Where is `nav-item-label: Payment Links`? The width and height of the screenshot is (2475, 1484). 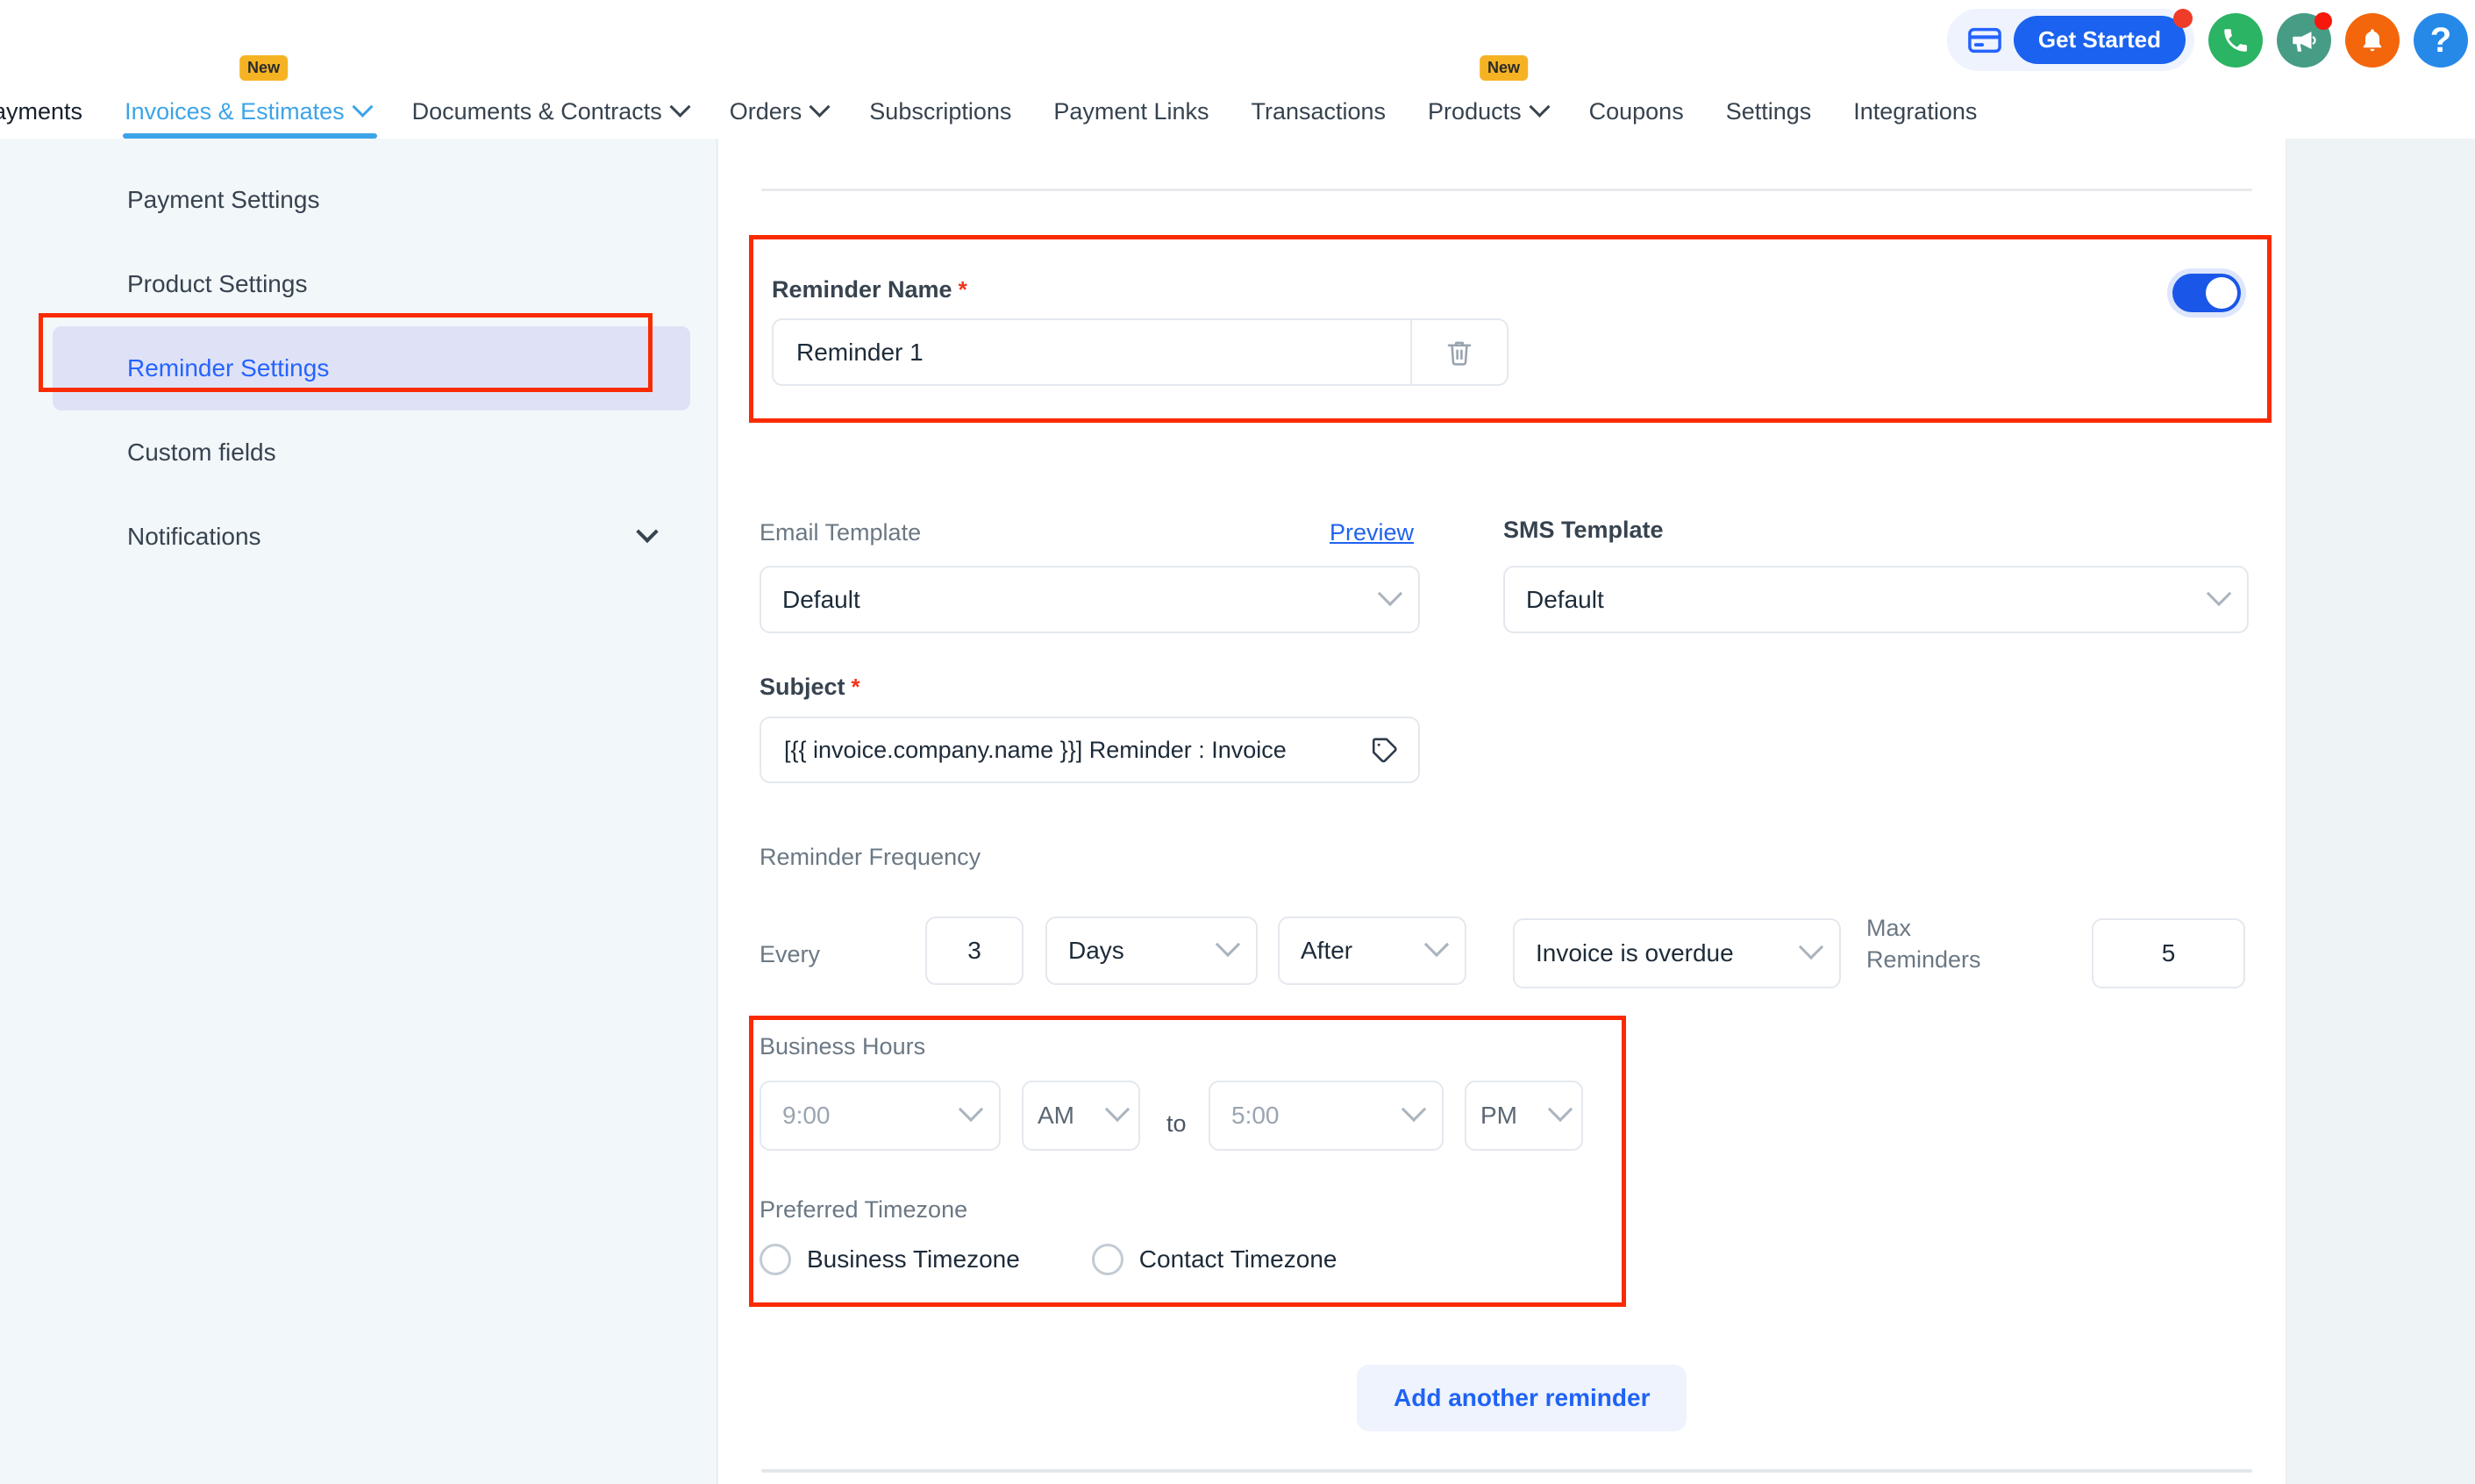
nav-item-label: Payment Links is located at coordinates (1131, 111).